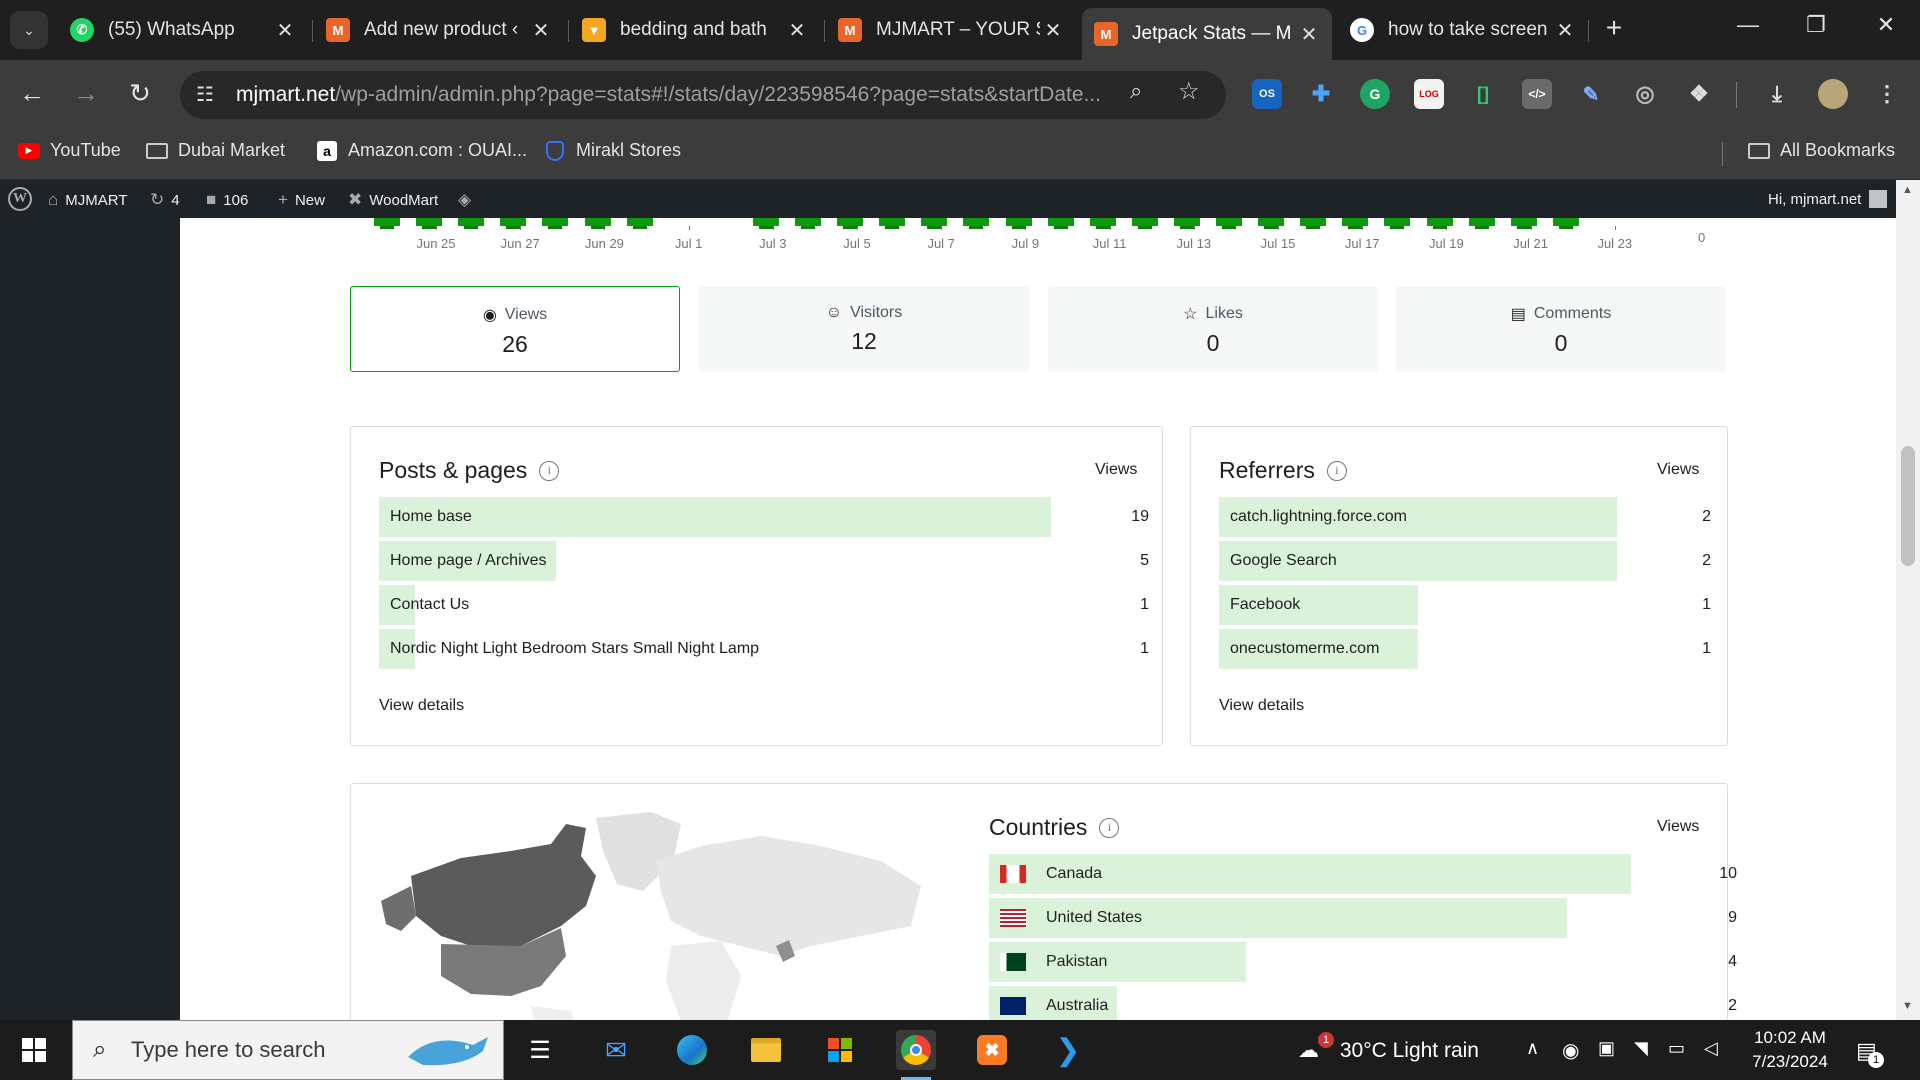 The height and width of the screenshot is (1080, 1920). Describe the element at coordinates (1908, 600) in the screenshot. I see `page-scrollbar: ▲ ▼` at that location.